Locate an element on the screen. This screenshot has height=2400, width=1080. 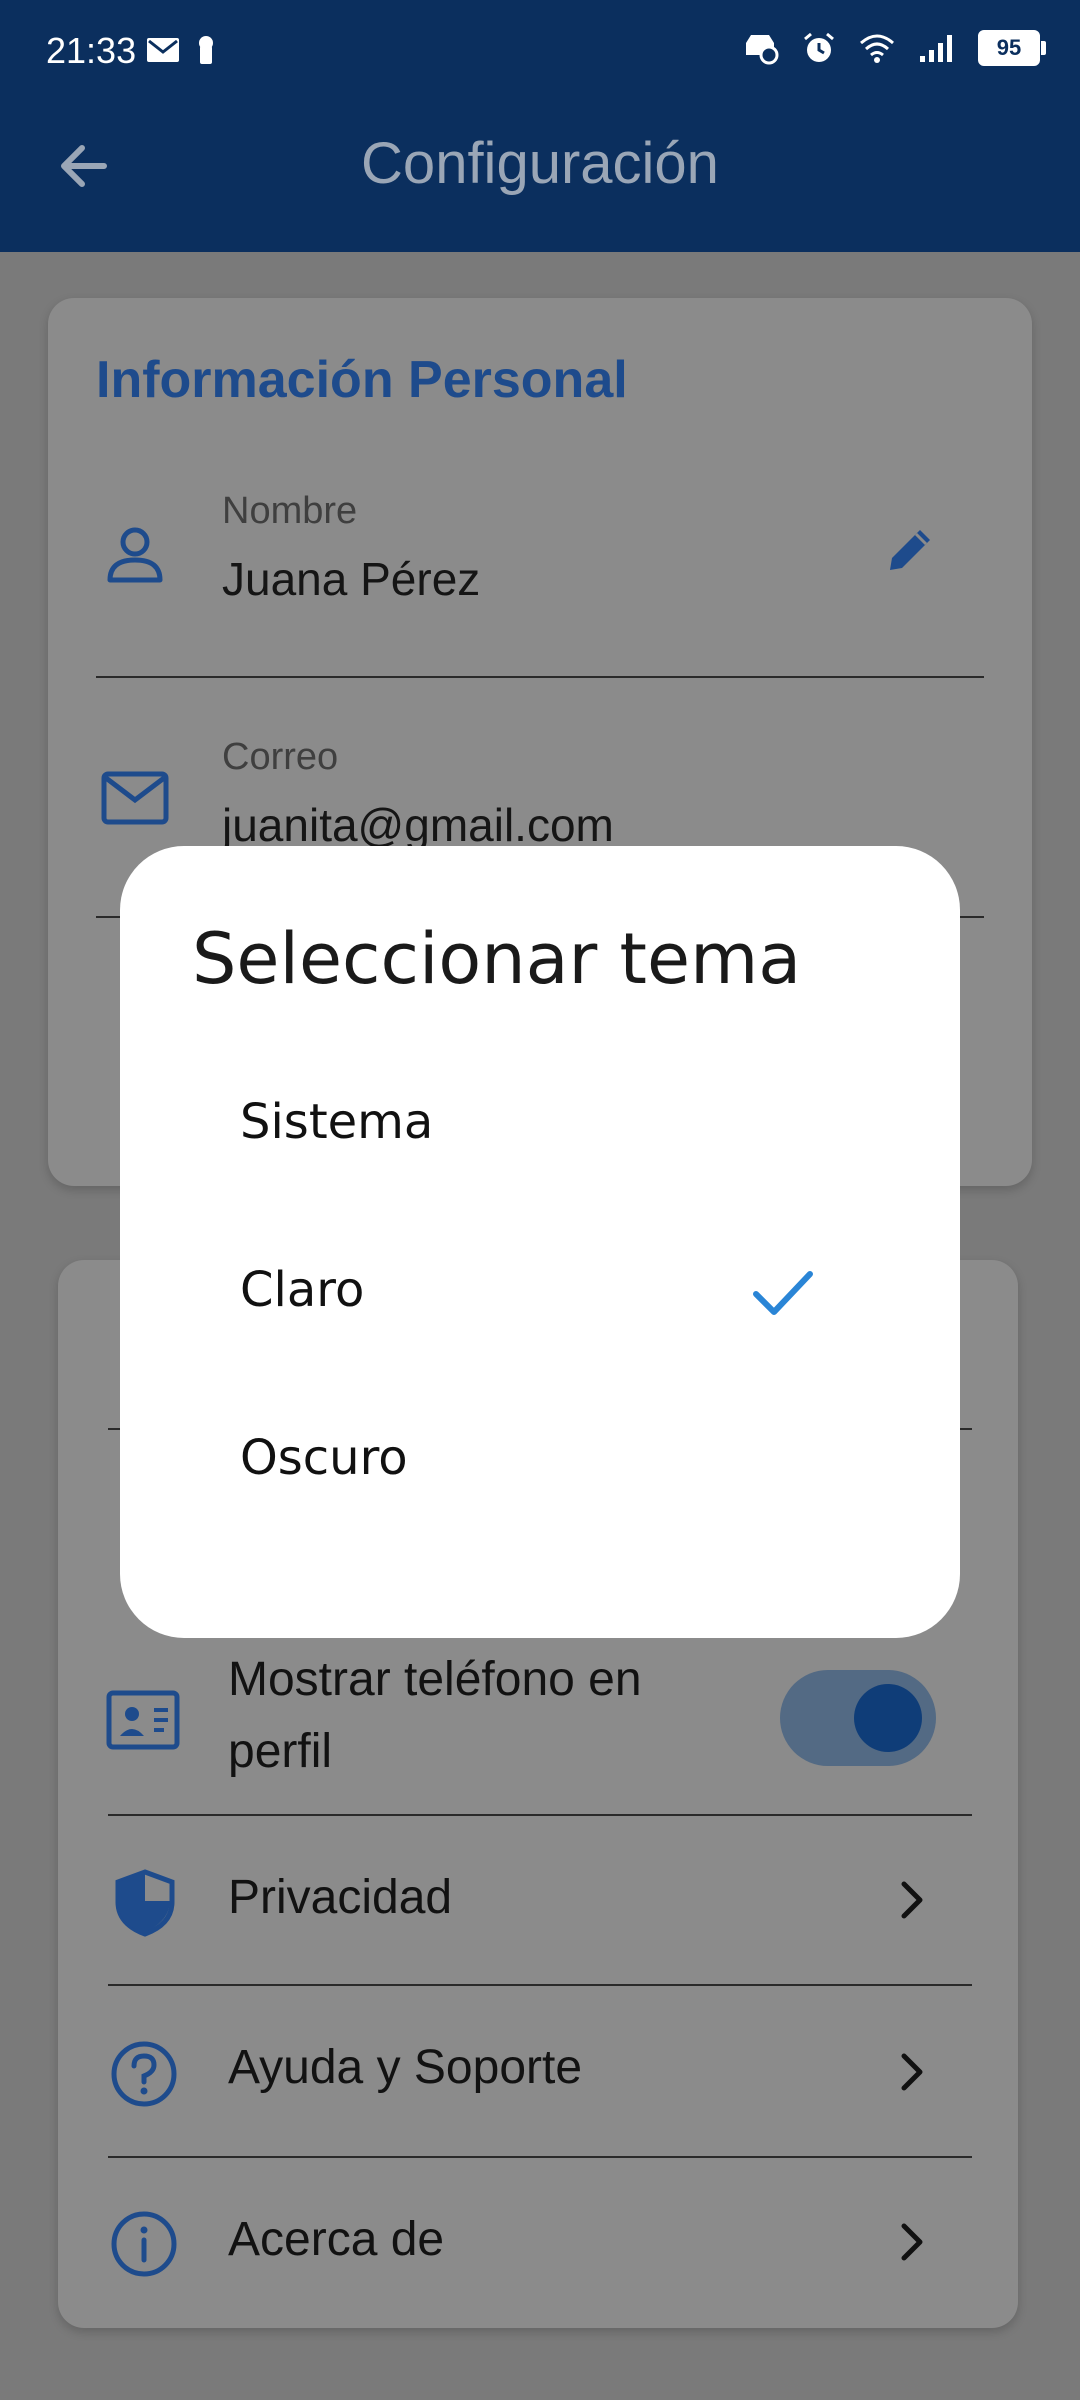
theme-option-oscuro: Oscuro is located at coordinates (540, 1462).